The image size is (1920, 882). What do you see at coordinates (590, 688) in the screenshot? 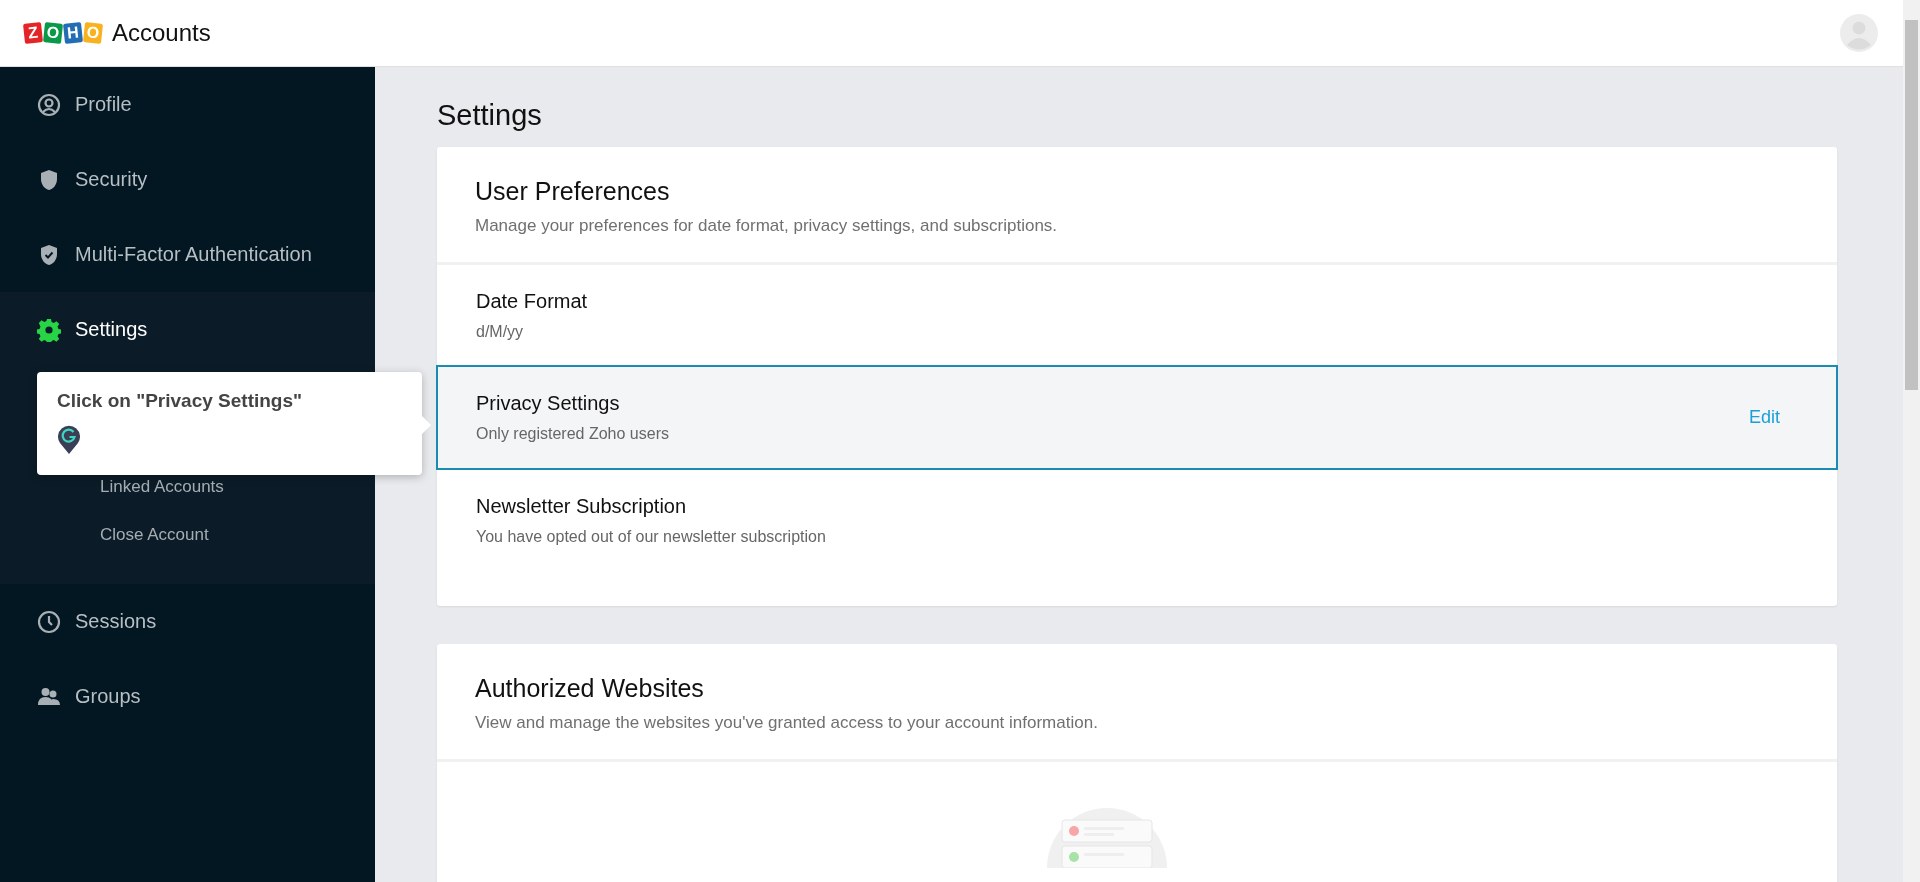
I see `card-title: Authorized Websites` at bounding box center [590, 688].